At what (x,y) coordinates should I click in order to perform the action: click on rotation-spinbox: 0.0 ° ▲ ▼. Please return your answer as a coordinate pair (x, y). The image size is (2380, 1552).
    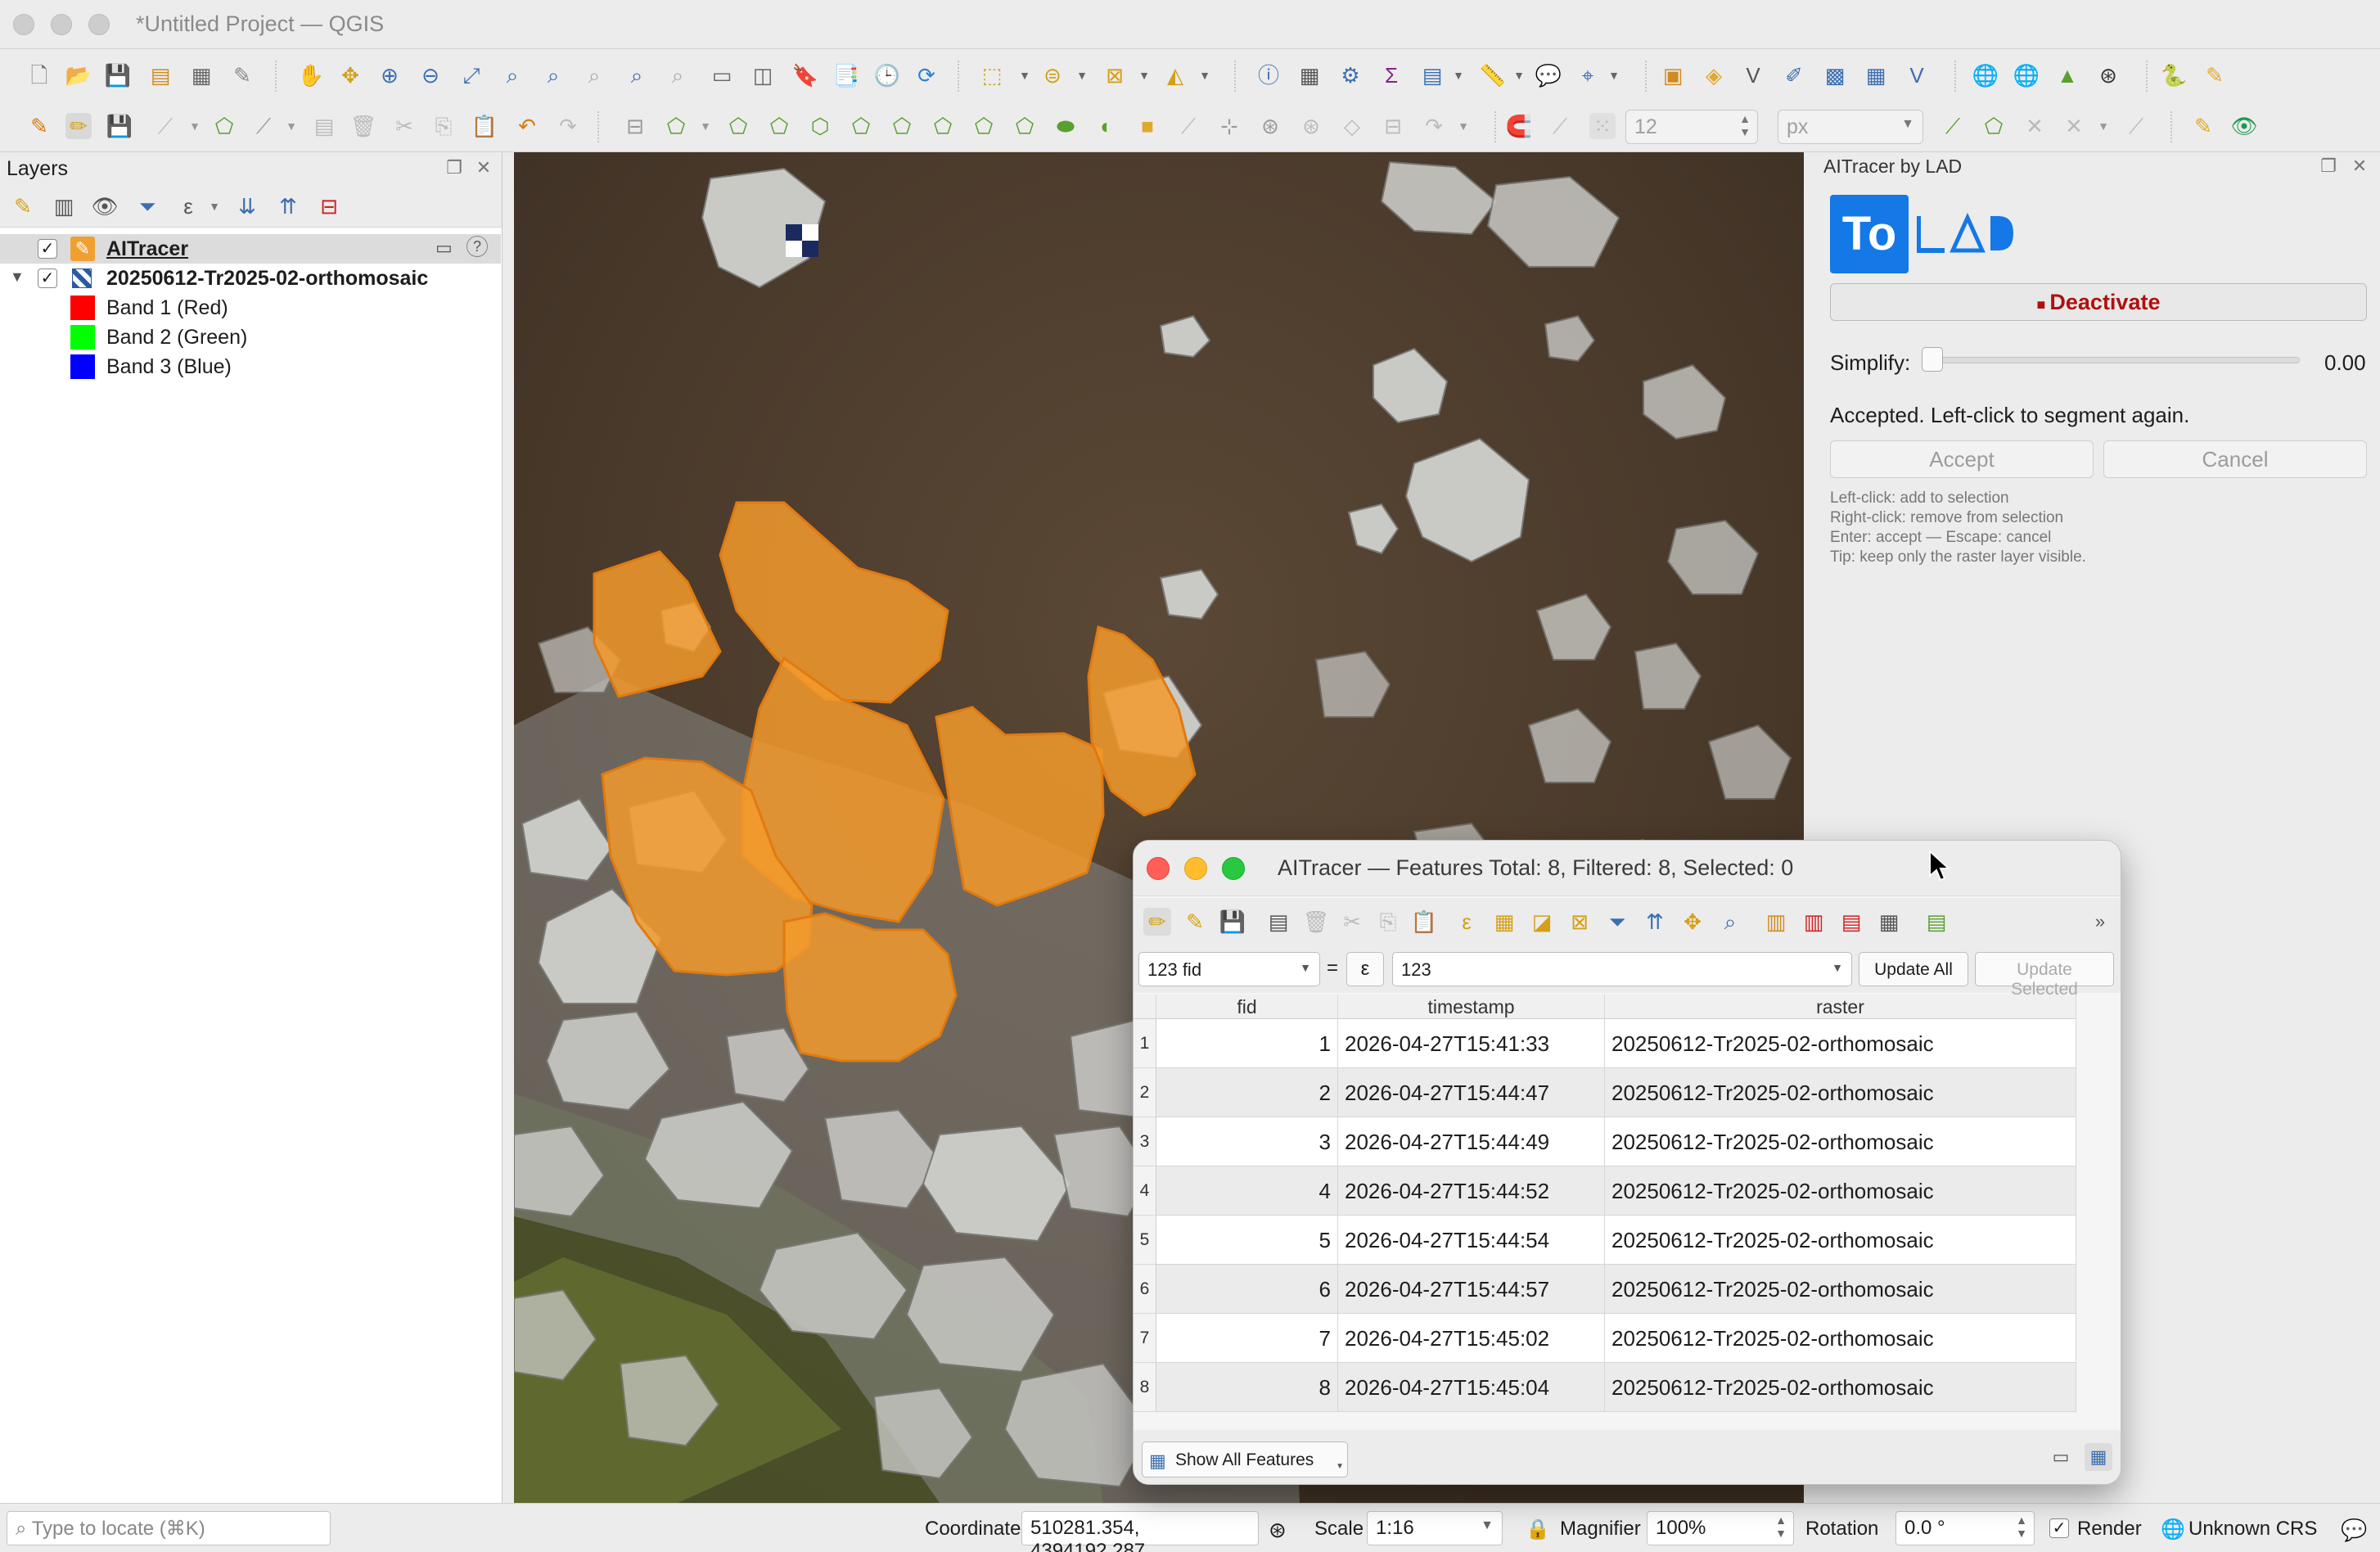
    Looking at the image, I should click on (1965, 1528).